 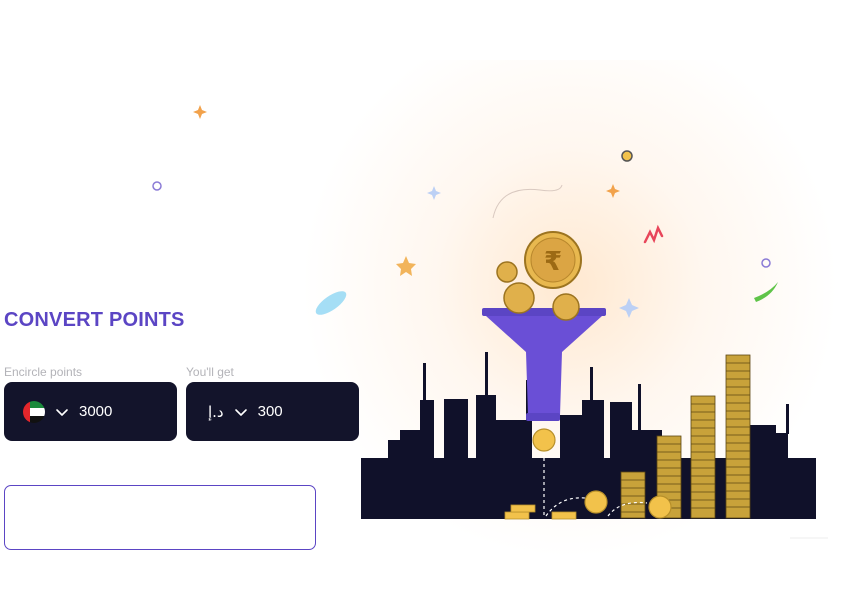 I want to click on rupee-symbol: ₹, so click(x=553, y=262).